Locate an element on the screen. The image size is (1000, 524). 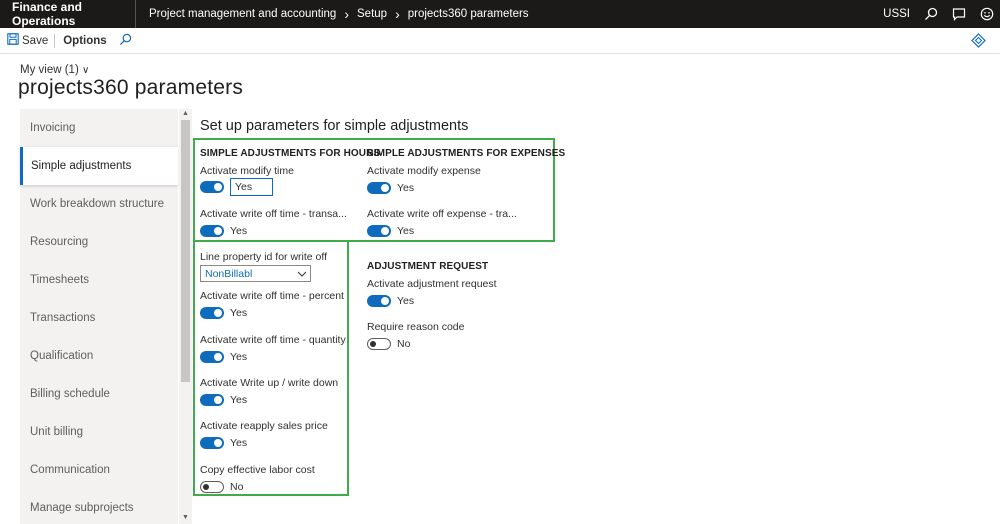
my-view-selector: My view (1) ∨ is located at coordinates (54, 70).